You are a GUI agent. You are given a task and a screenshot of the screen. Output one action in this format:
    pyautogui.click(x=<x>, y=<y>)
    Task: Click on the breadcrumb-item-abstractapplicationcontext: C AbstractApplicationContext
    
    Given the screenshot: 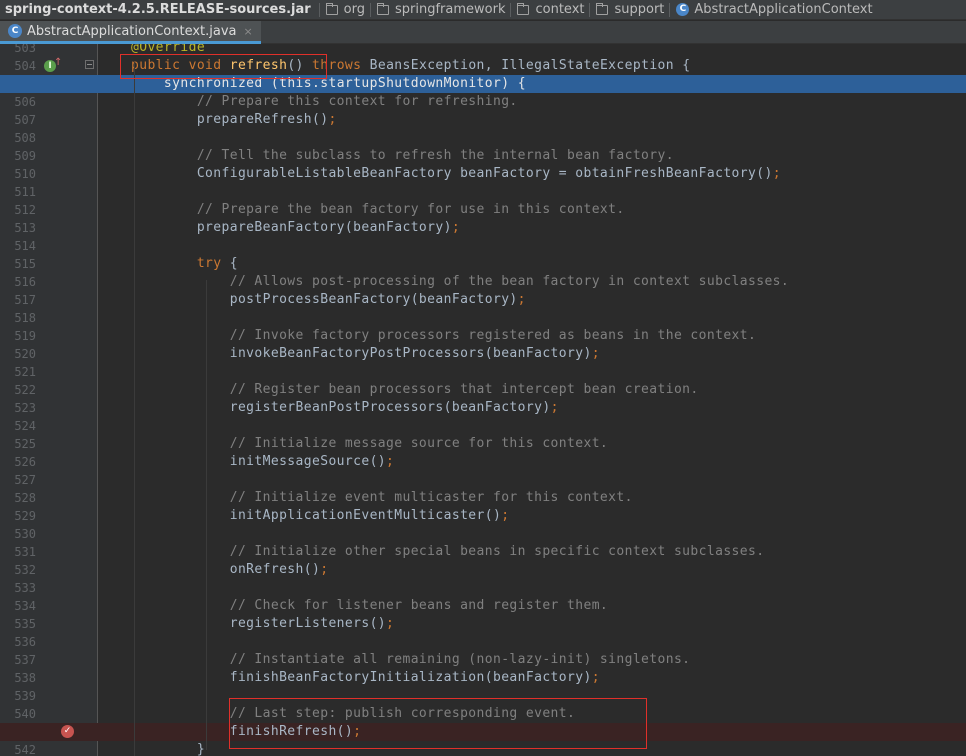 What is the action you would take?
    pyautogui.click(x=771, y=9)
    